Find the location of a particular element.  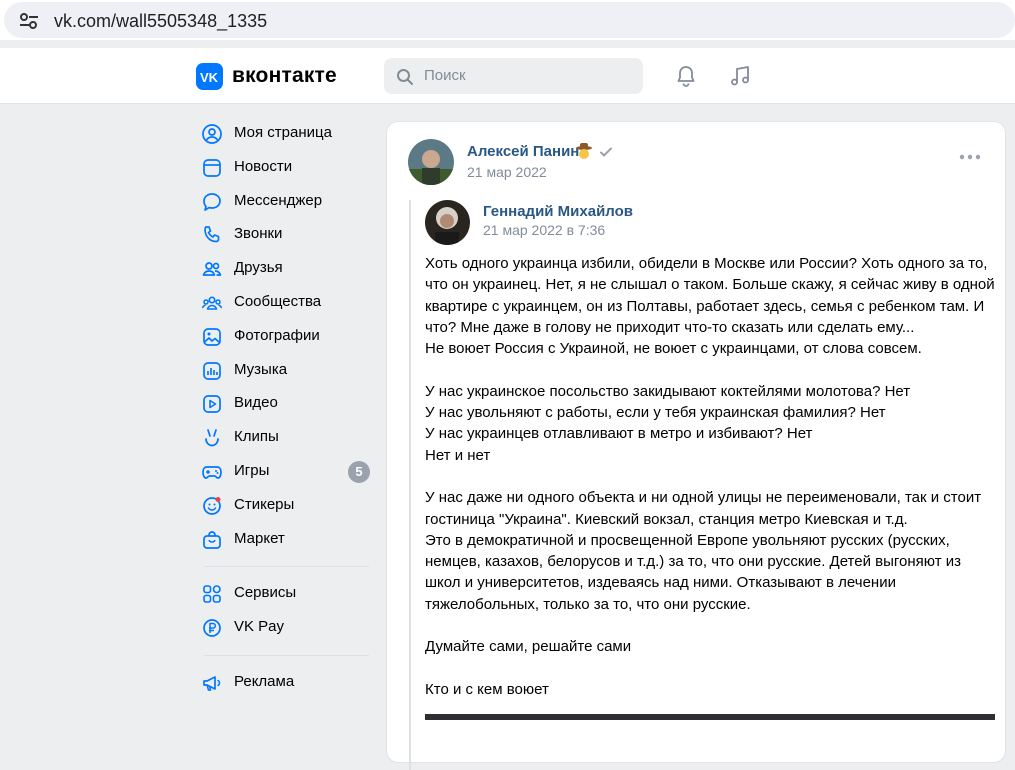

search-placeholder: Поиск is located at coordinates (445, 75).